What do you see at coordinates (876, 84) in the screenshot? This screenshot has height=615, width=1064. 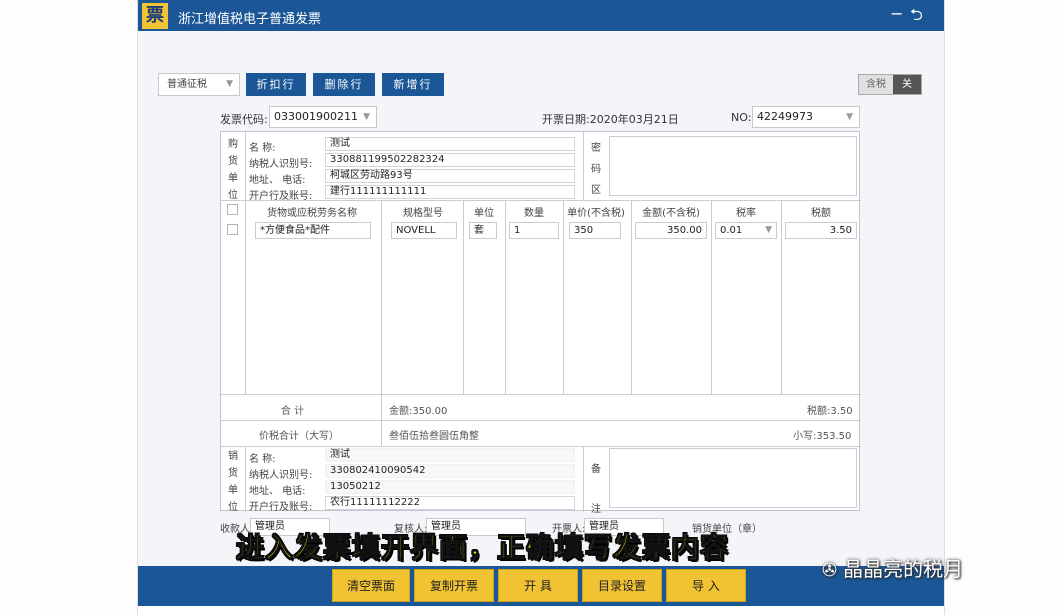 I see `tax-inclusive-label: 含税` at bounding box center [876, 84].